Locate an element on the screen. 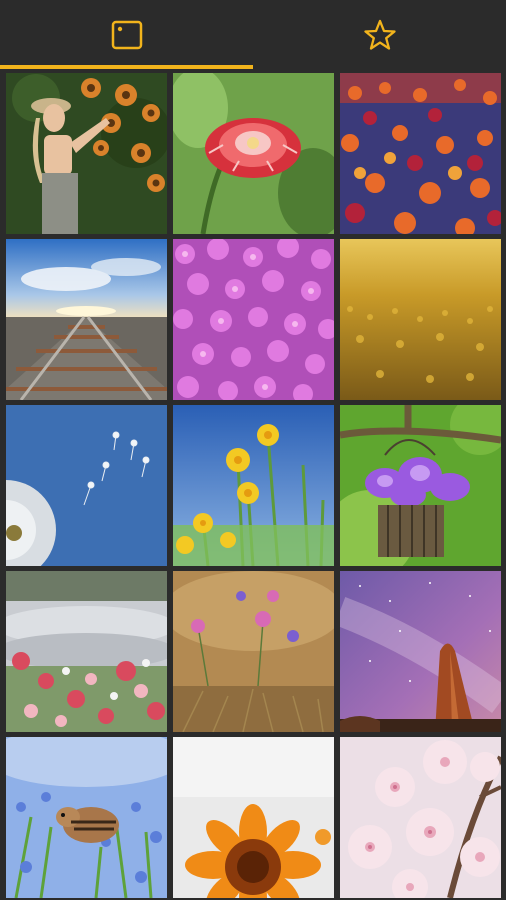  tab-bar is located at coordinates (253, 35).